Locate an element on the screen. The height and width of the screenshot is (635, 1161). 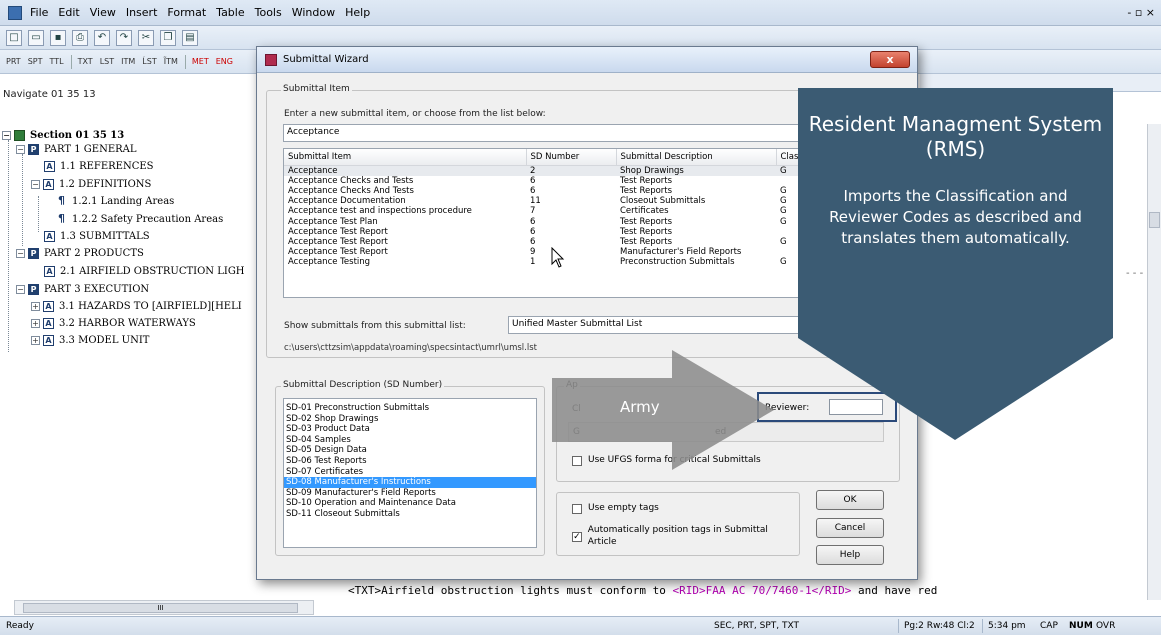
tree-item-part2: − P PART 2 PRODUCTS is located at coordinates (80, 253).